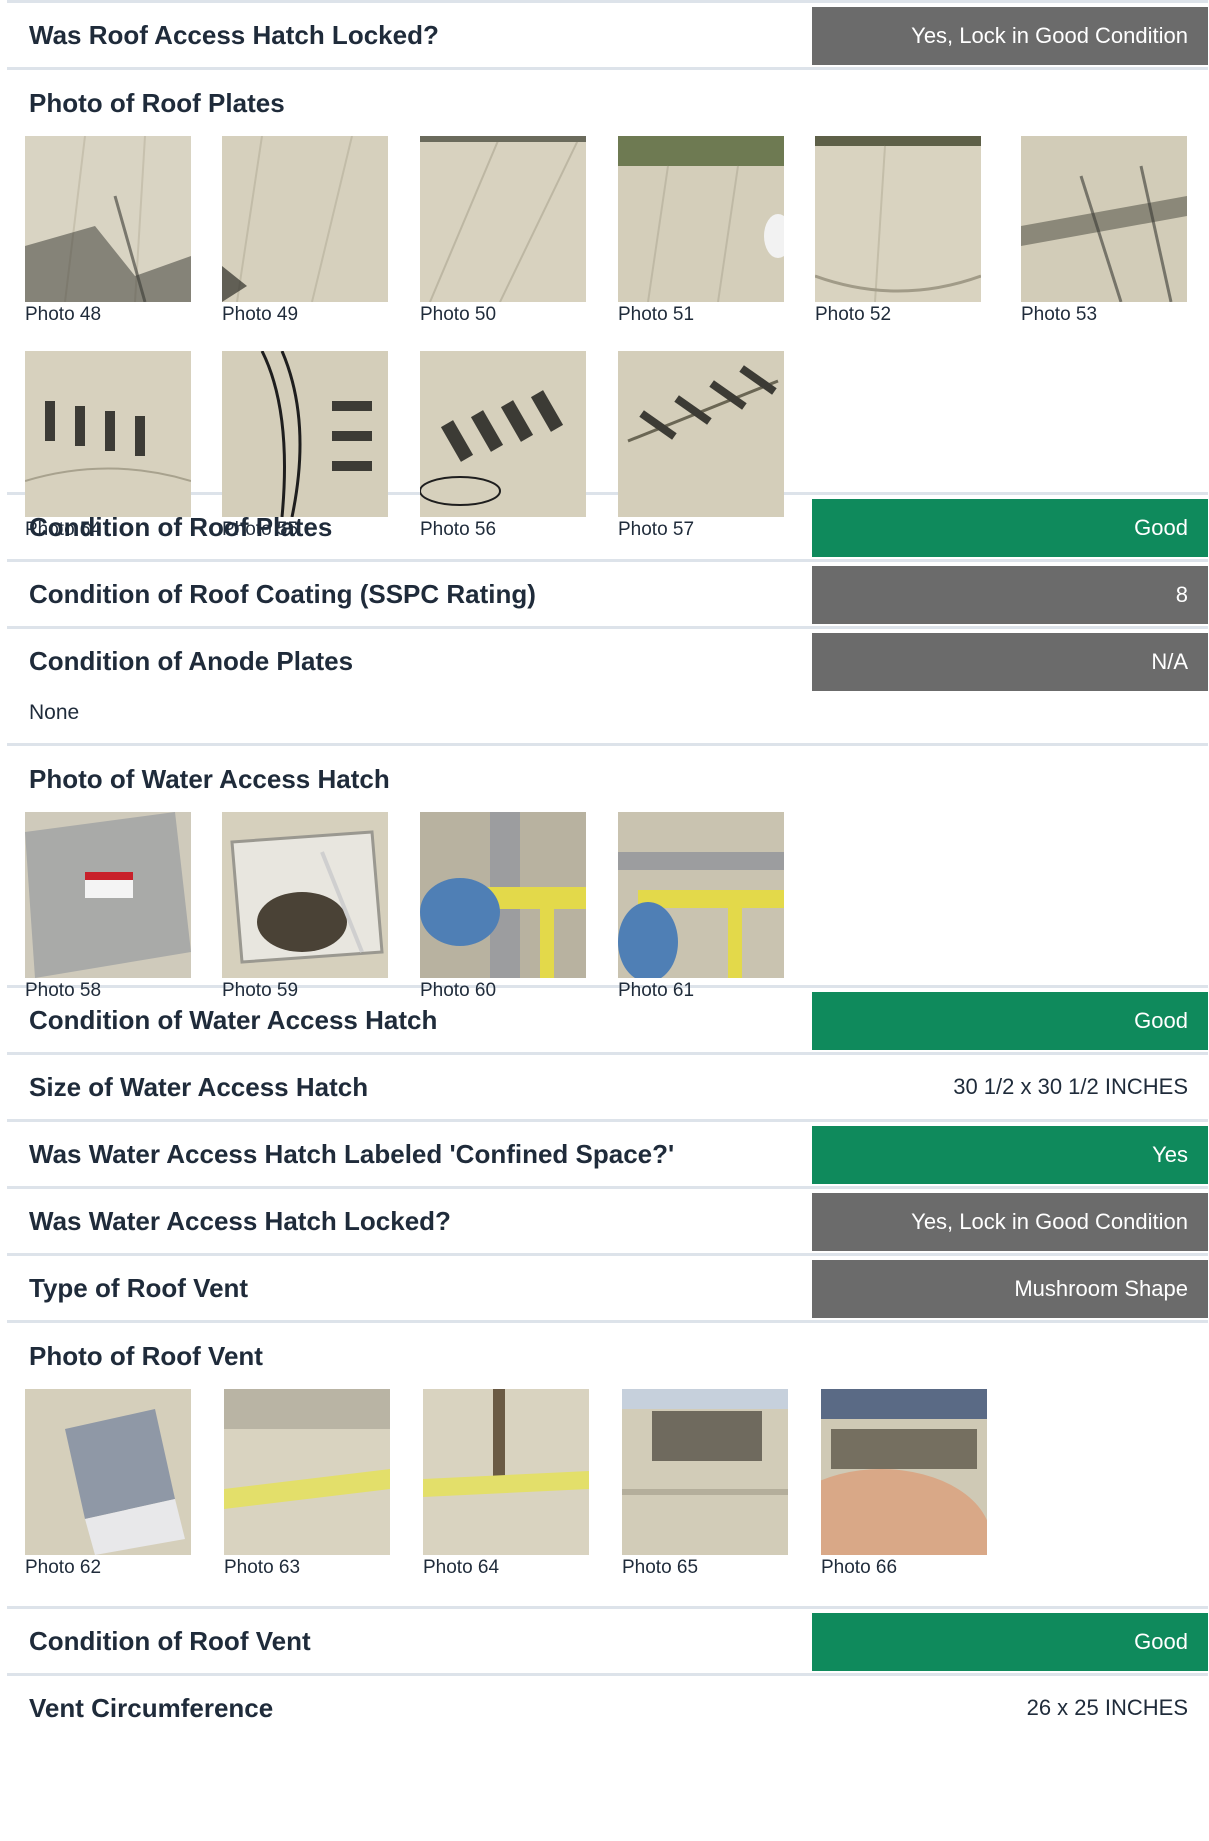  I want to click on photo-item: Photo 50, so click(503, 231).